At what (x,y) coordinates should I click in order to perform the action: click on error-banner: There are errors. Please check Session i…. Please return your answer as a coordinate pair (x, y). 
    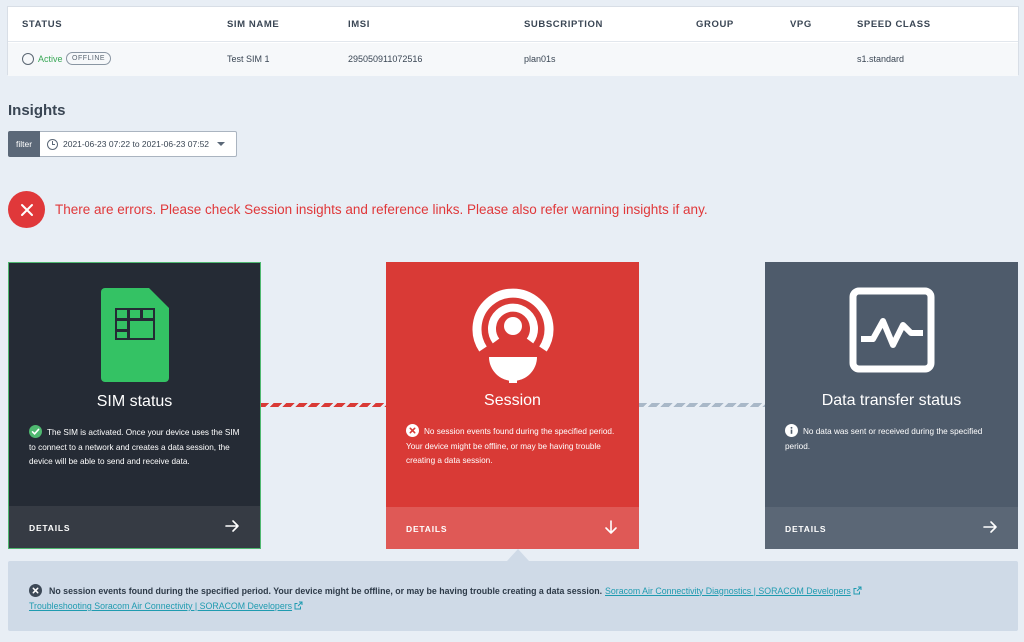
    Looking at the image, I should click on (358, 209).